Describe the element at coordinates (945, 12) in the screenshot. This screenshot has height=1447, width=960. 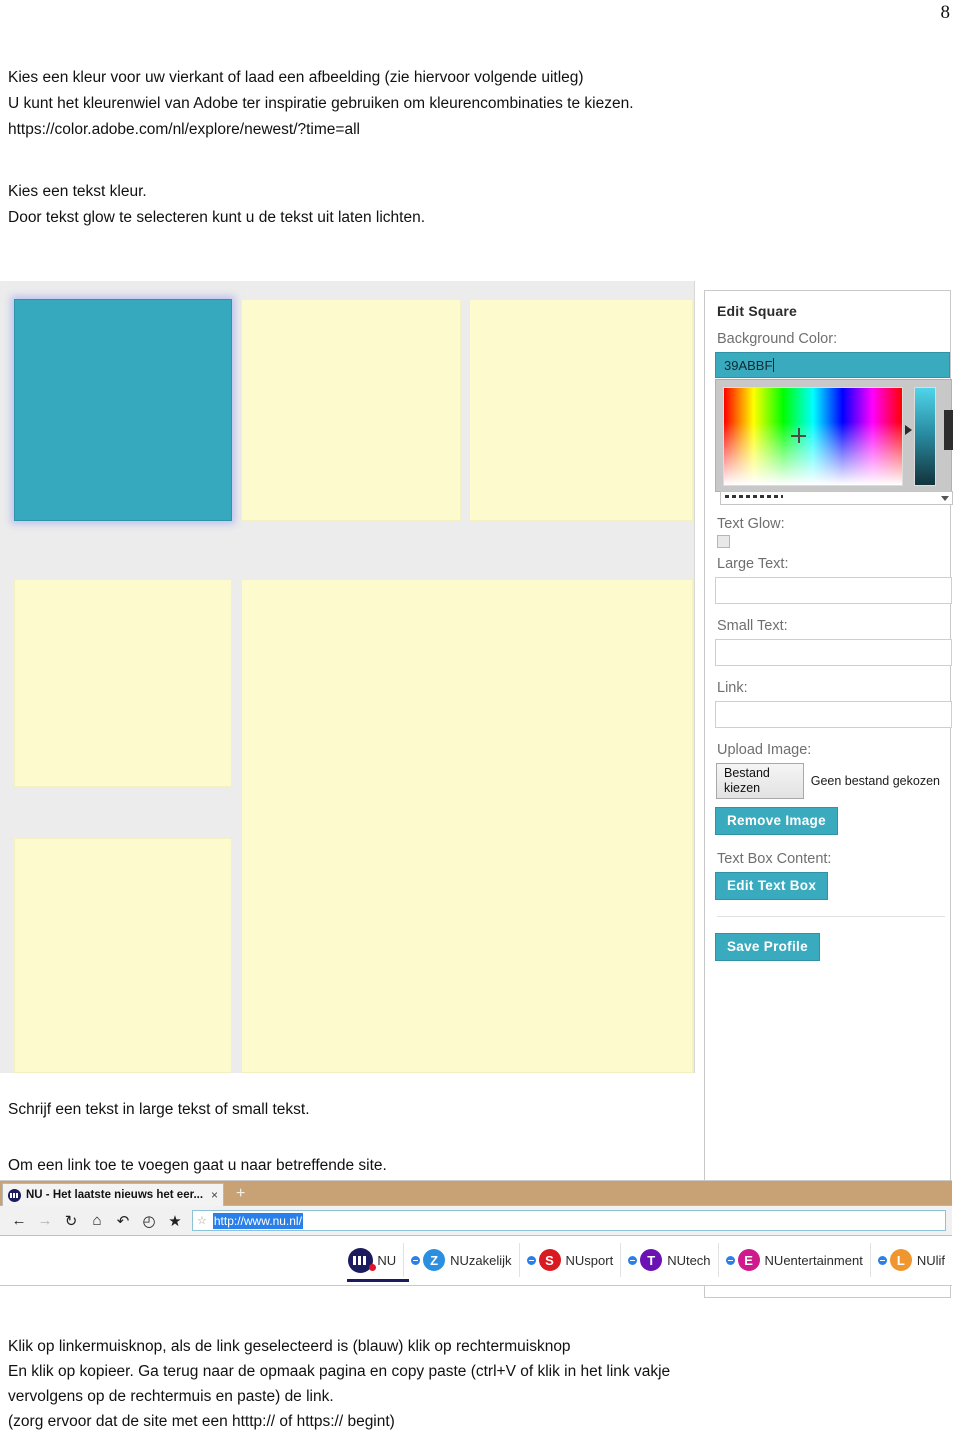
I see `page-number: 8` at that location.